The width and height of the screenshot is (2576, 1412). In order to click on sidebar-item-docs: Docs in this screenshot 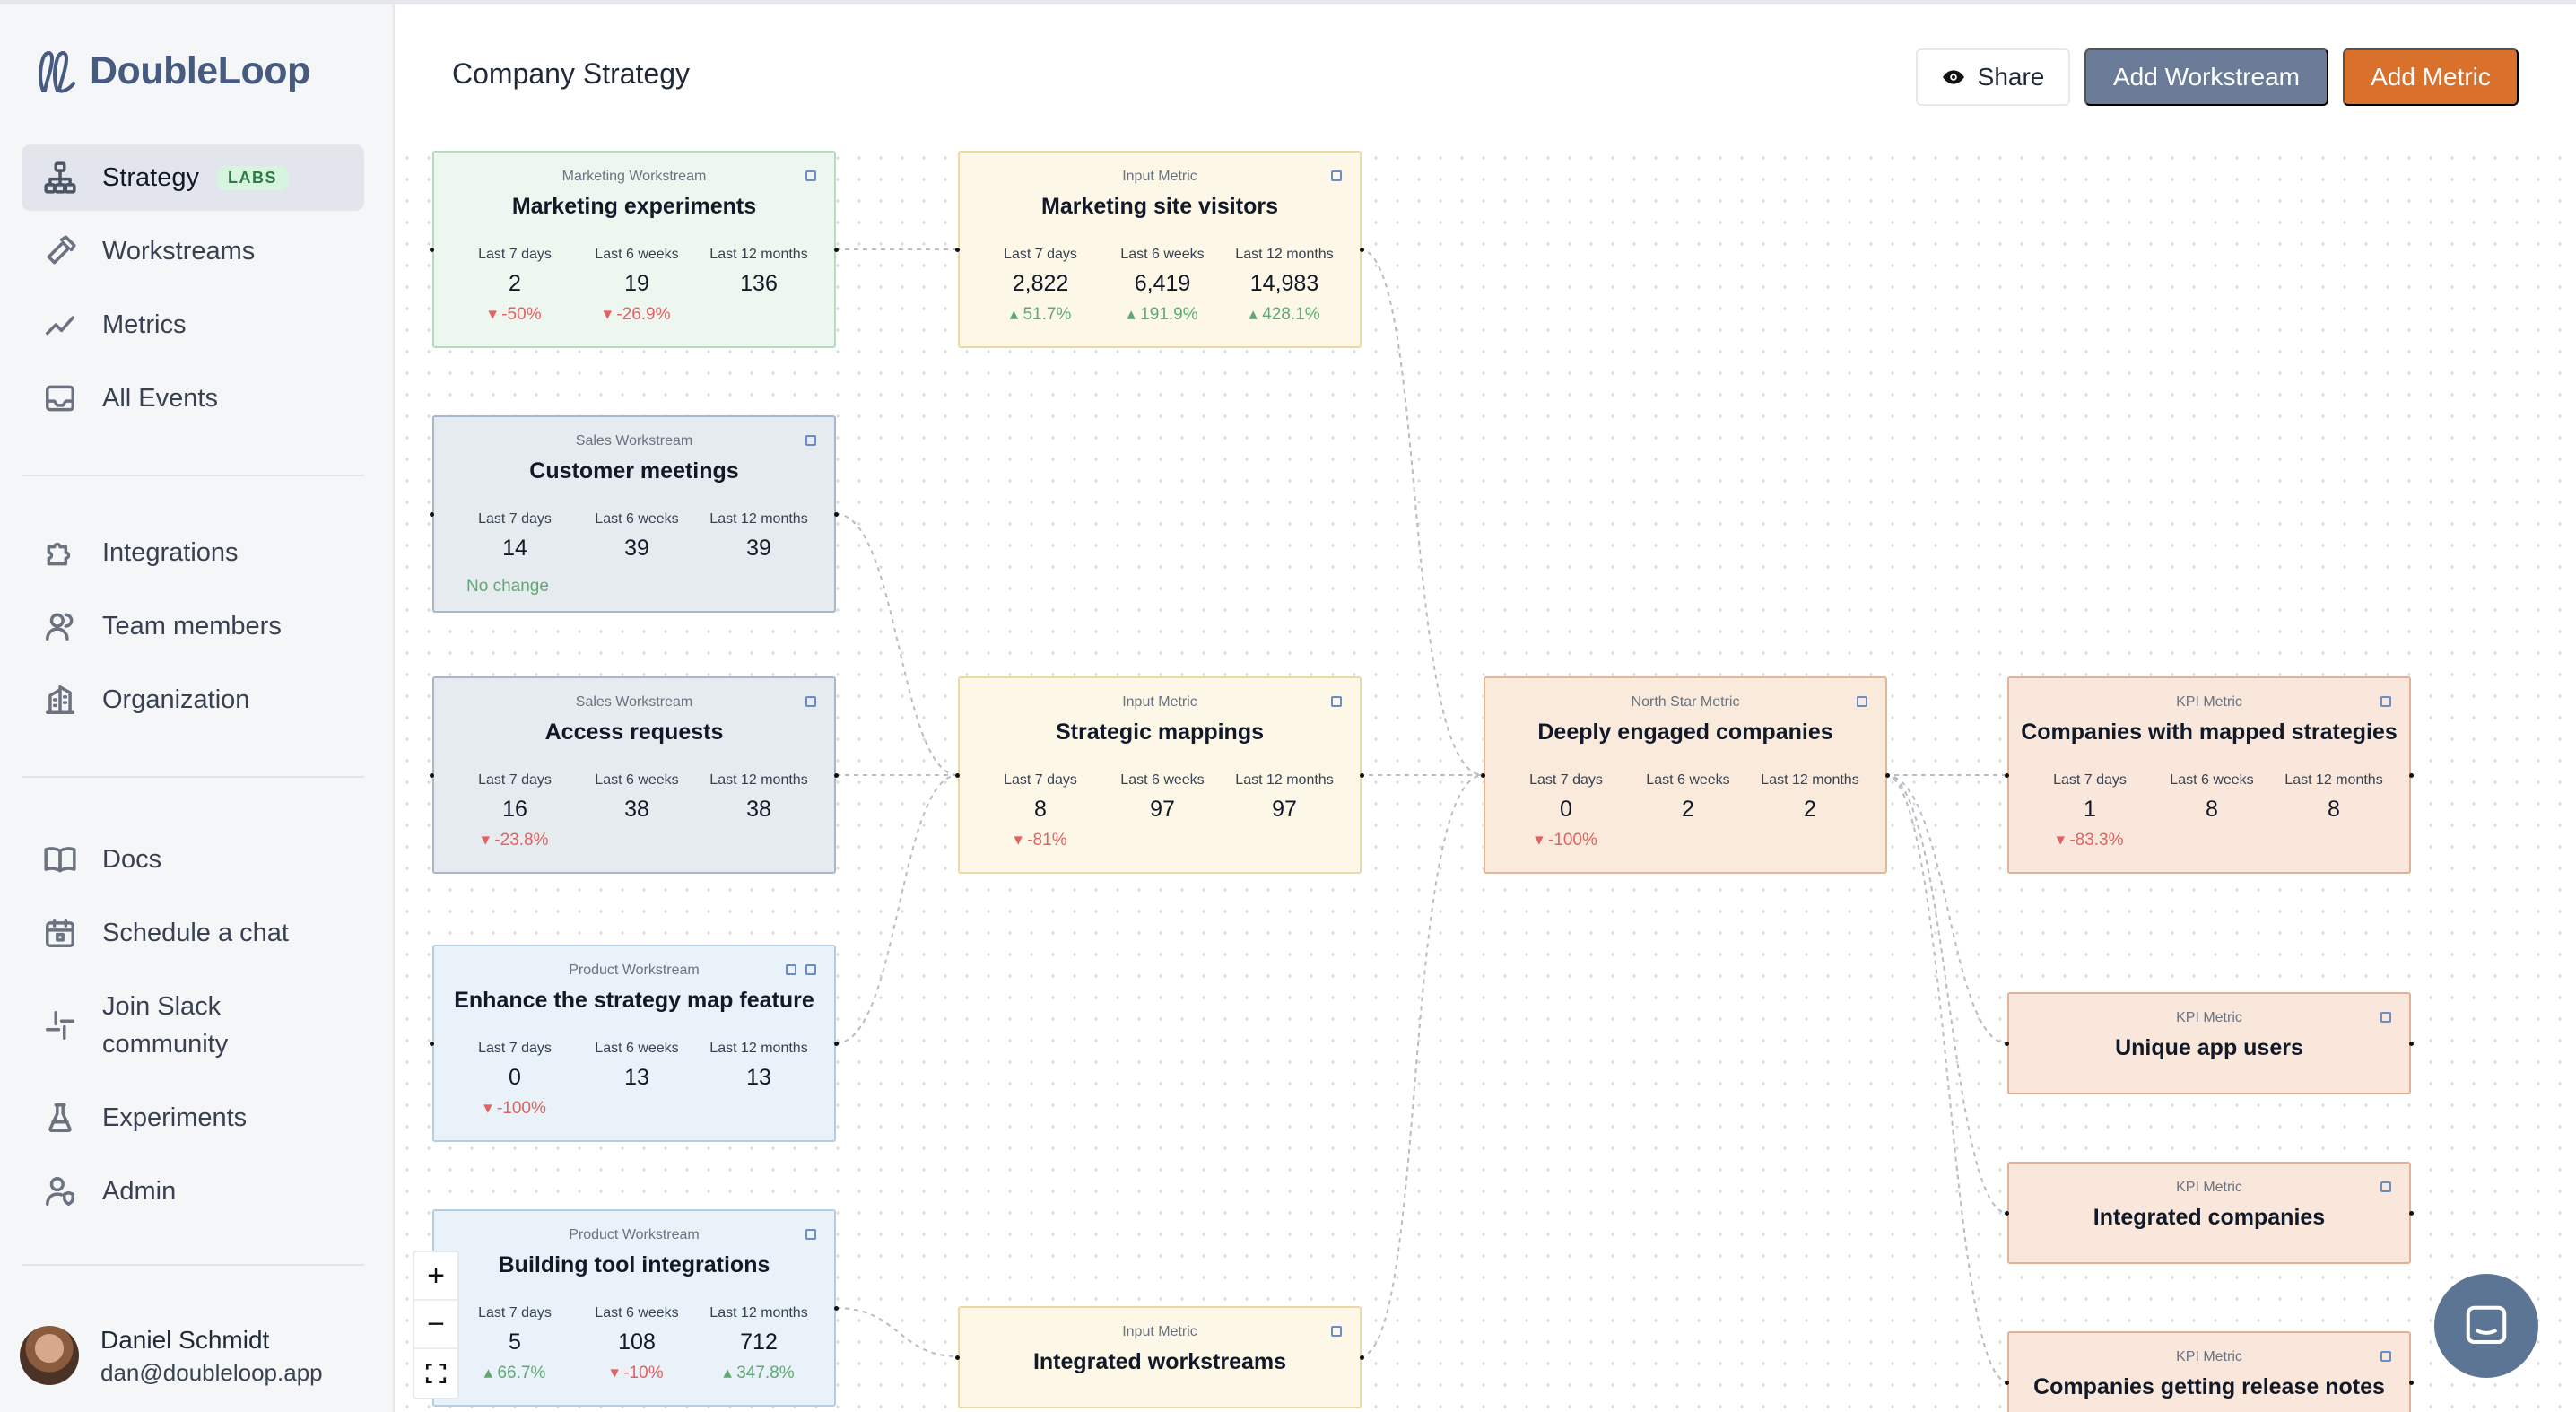, I will do `click(193, 859)`.